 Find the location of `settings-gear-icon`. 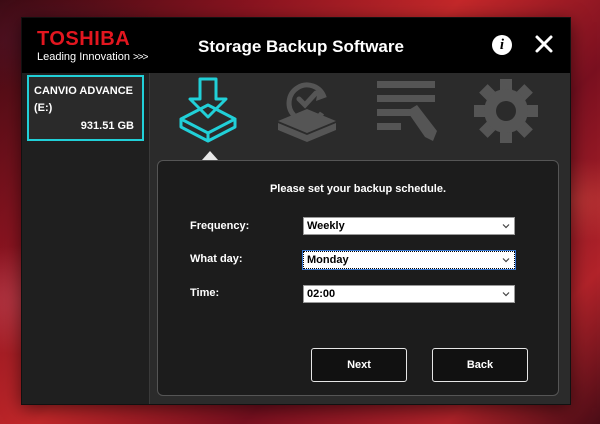

settings-gear-icon is located at coordinates (506, 111).